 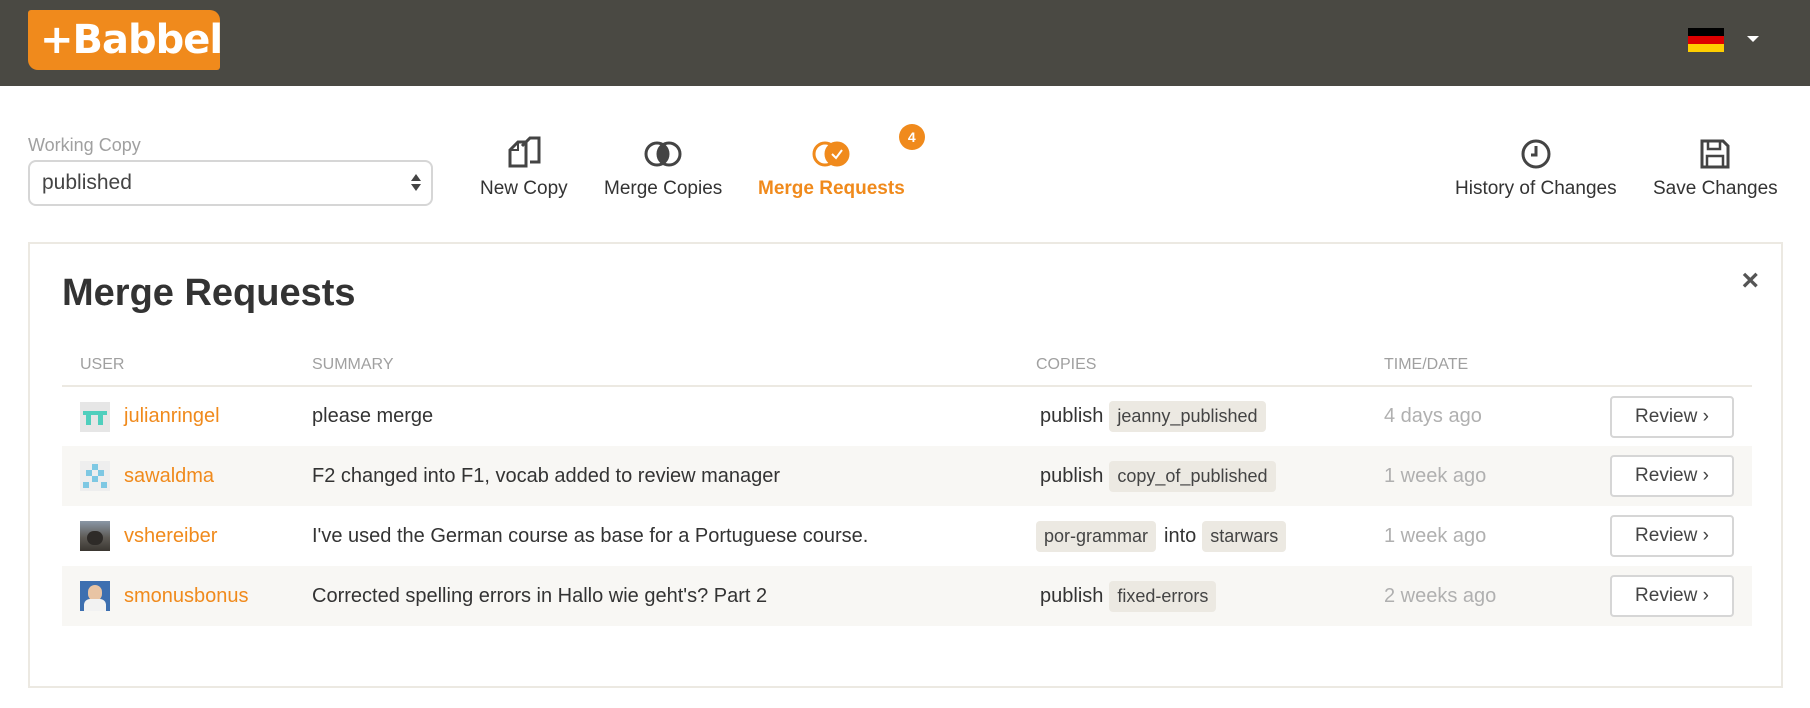 I want to click on column-header-user: USER, so click(x=187, y=365).